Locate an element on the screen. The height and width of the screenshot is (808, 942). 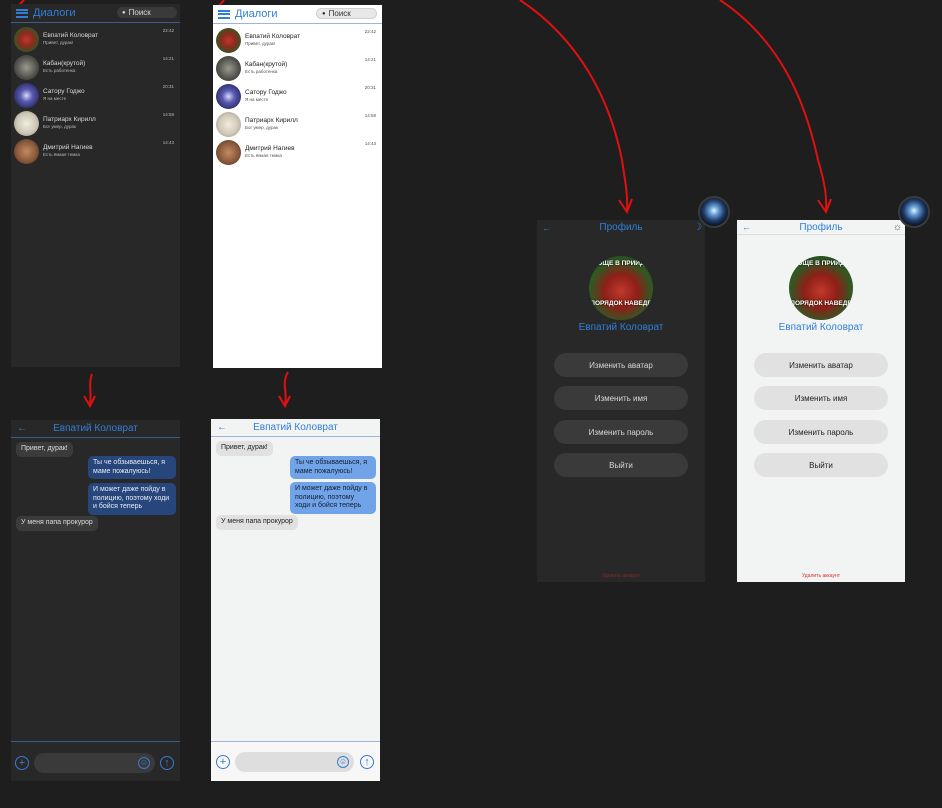
profile-header: ← Профиль ☽ is located at coordinates (621, 227).